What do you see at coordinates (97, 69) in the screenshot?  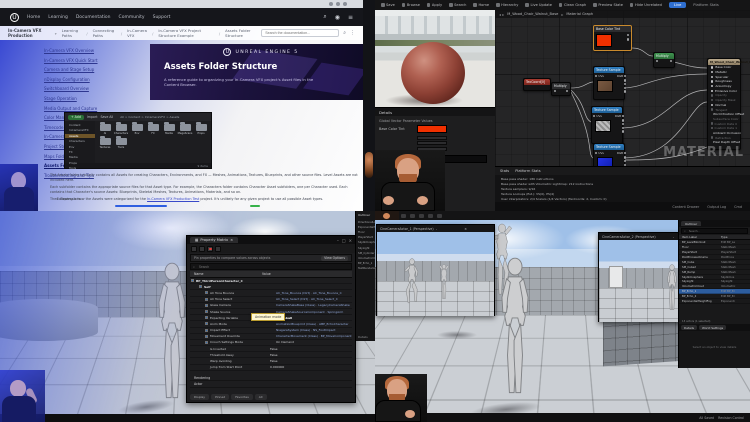 I see `sidebar-item: Camera and Stage Setup` at bounding box center [97, 69].